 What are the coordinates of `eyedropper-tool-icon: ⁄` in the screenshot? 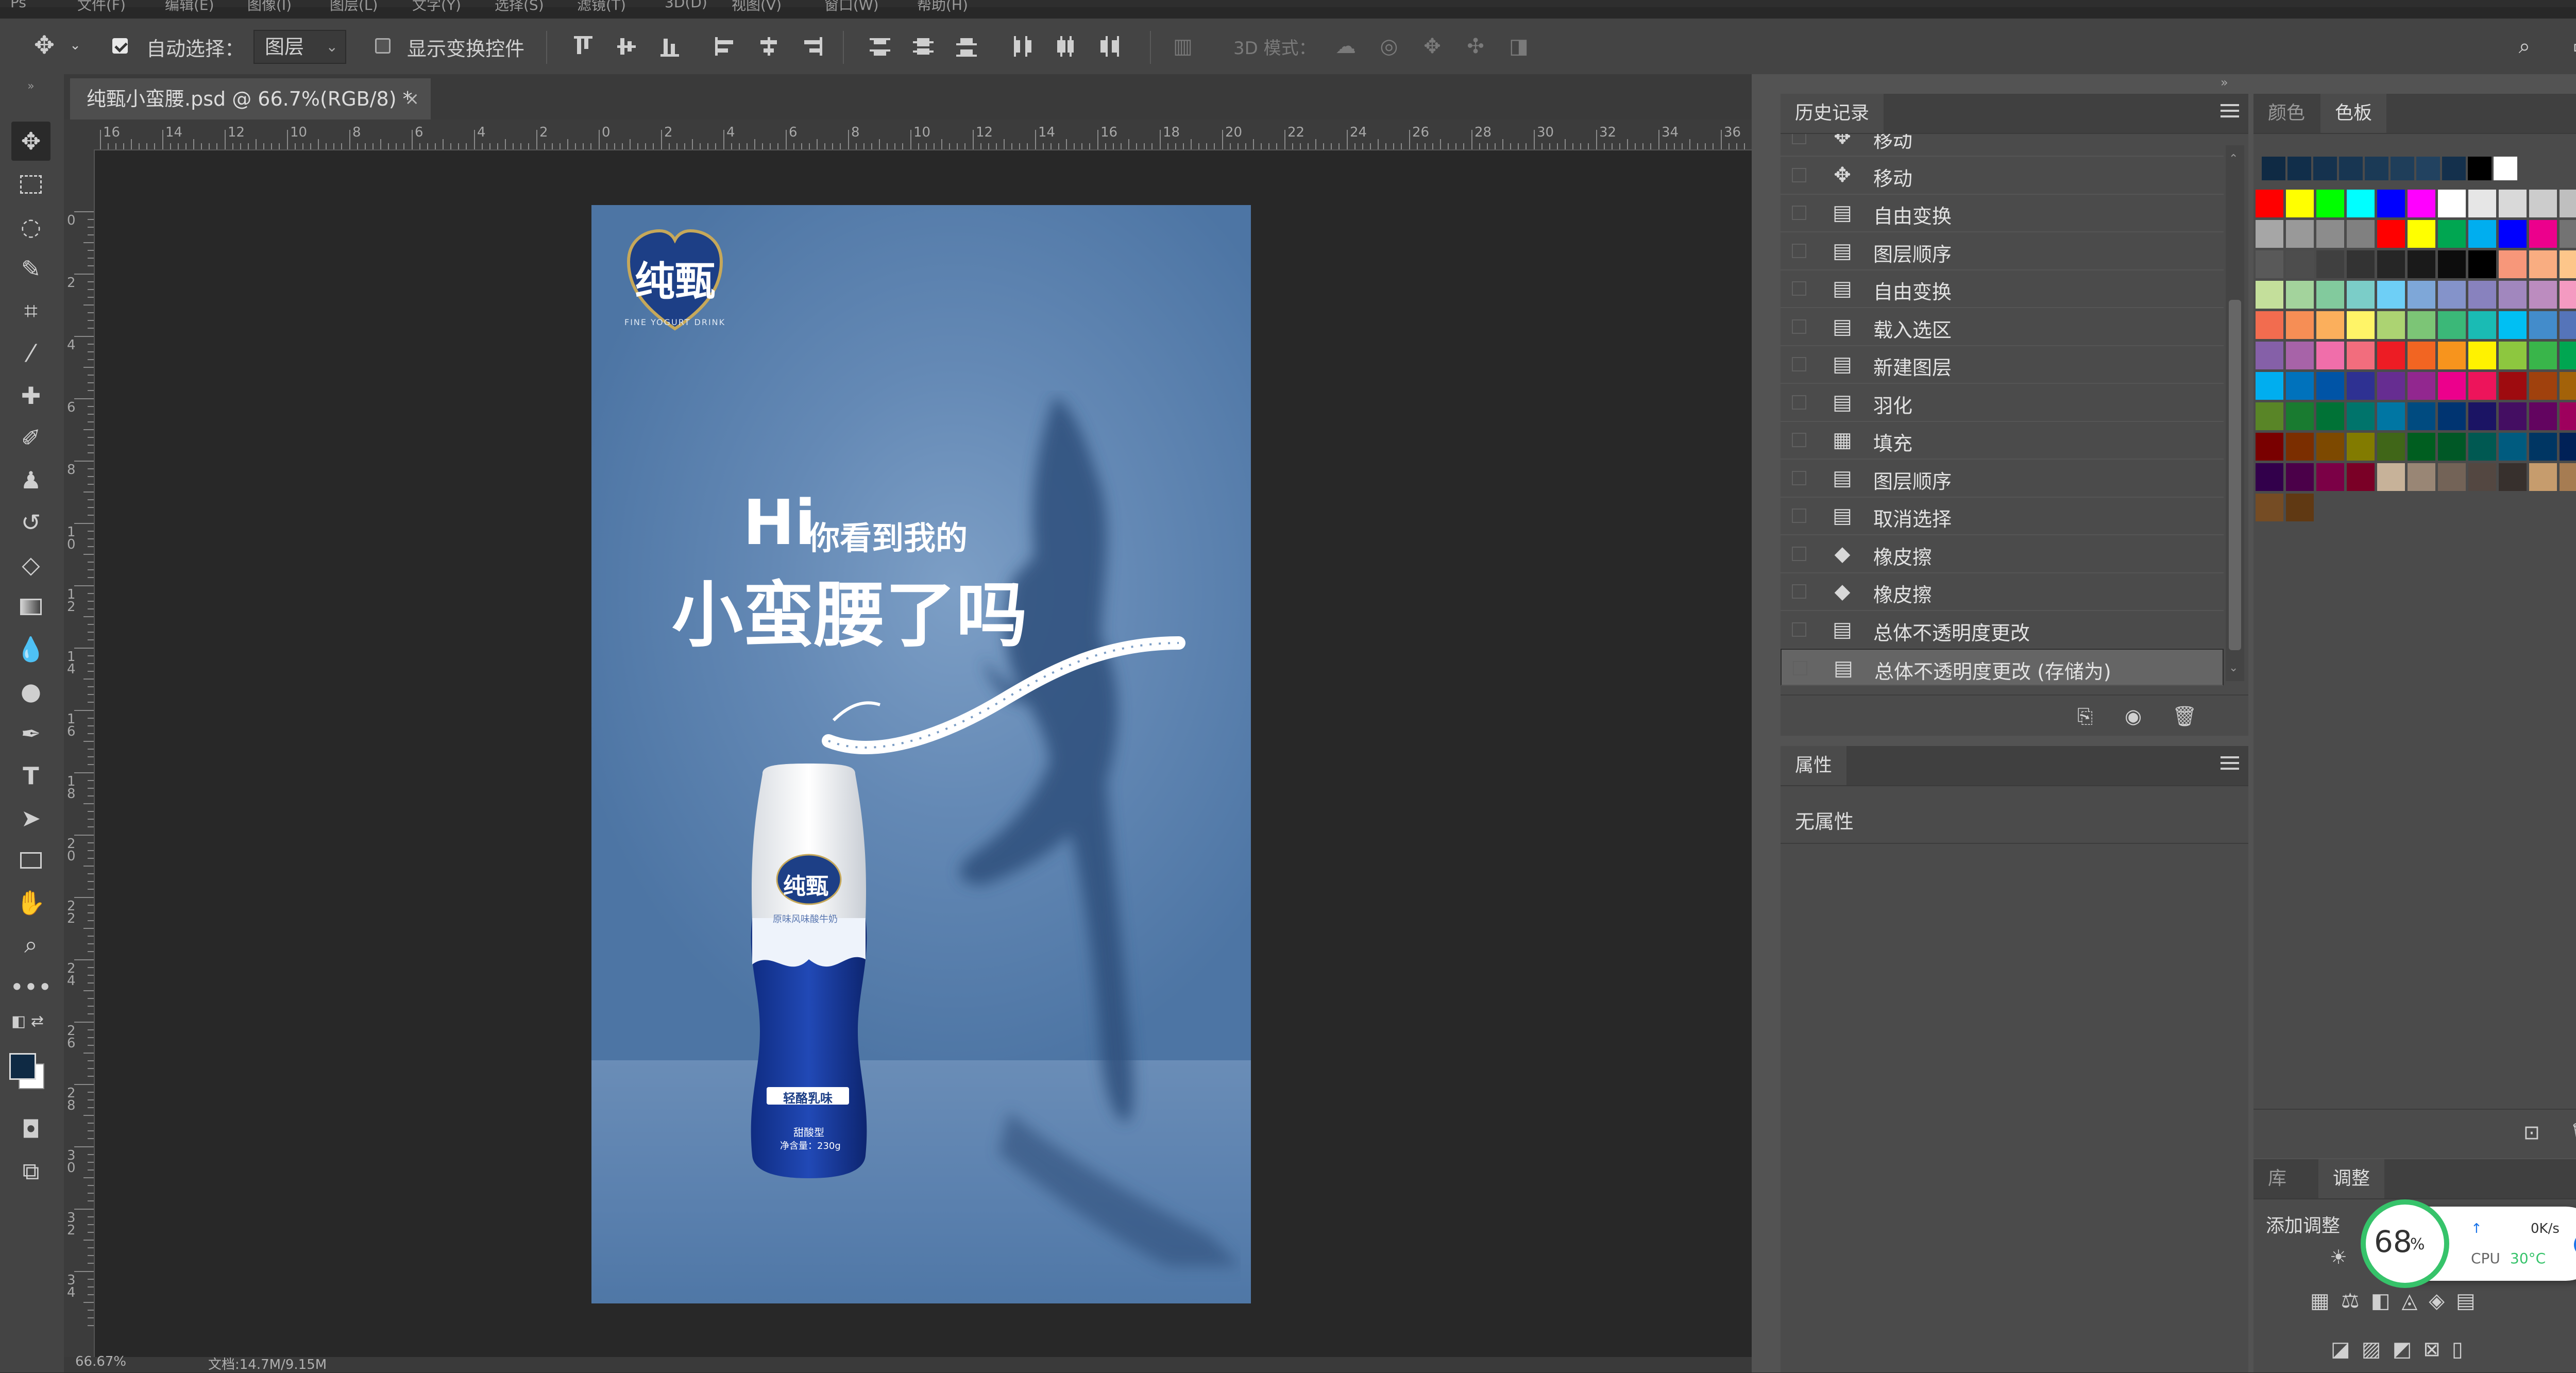 It's located at (30, 353).